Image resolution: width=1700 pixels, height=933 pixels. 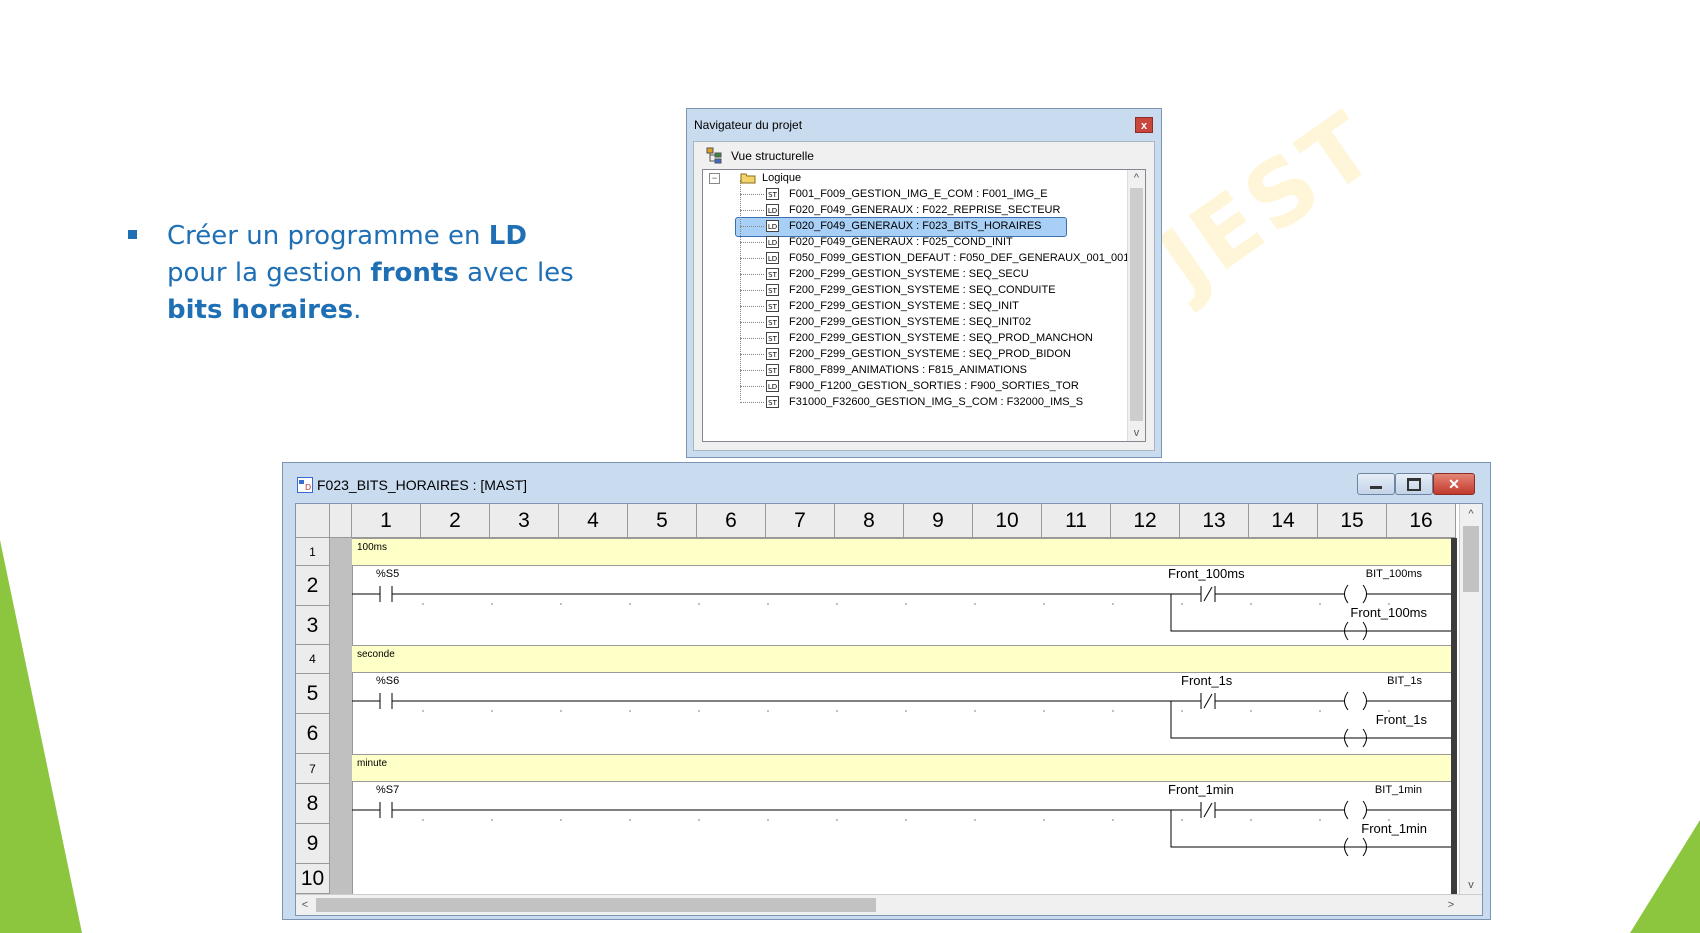 I want to click on column-header: 9, so click(x=938, y=521).